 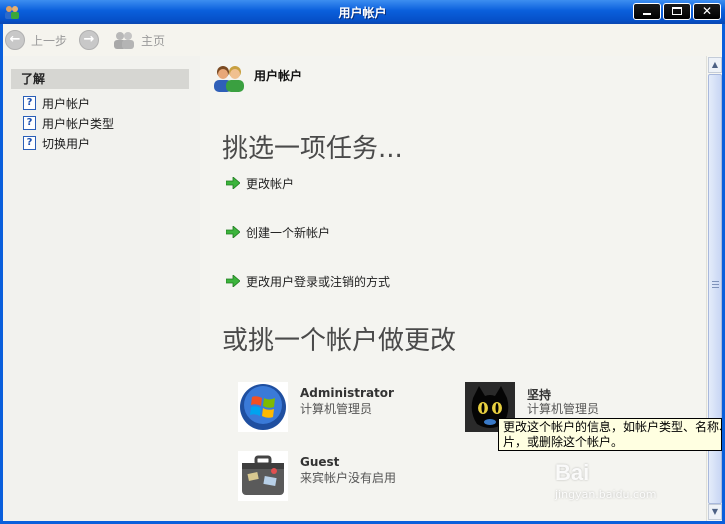 I want to click on tooltip-line-1: 更改这个帐户的信息，如帐户类型、名称、, so click(x=612, y=427).